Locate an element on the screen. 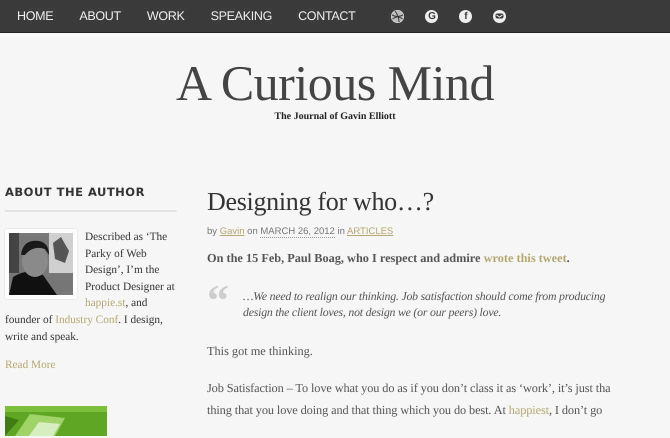  nav-link: ABOUT is located at coordinates (100, 16).